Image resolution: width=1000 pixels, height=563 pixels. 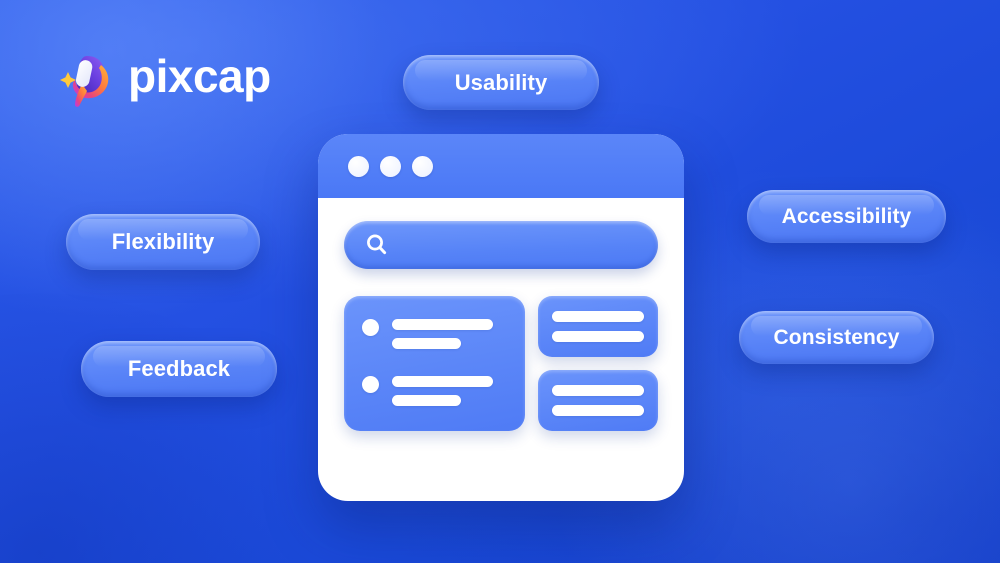 I want to click on pill-usability-label: Usability, so click(x=501, y=82).